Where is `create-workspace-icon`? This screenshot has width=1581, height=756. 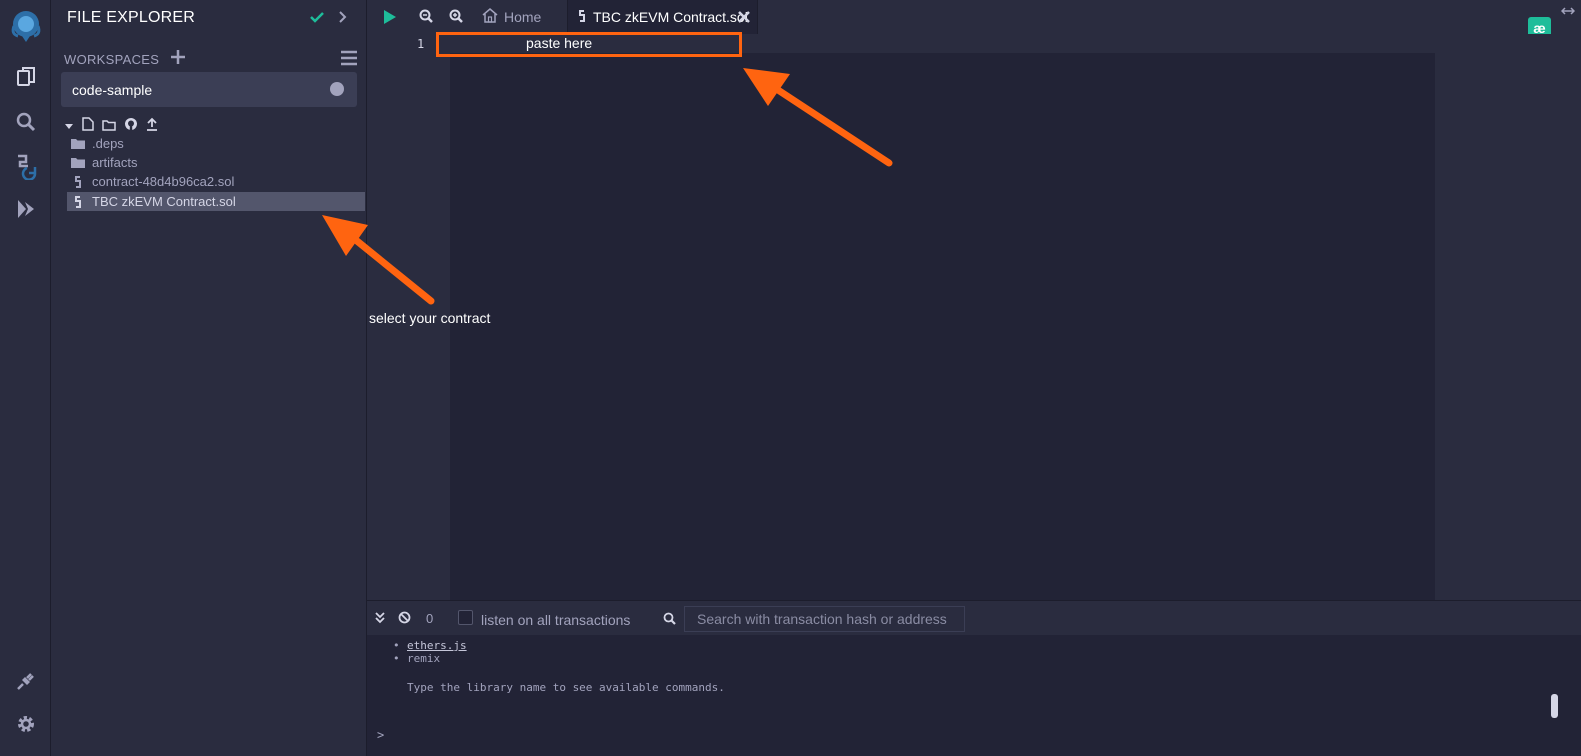 create-workspace-icon is located at coordinates (178, 59).